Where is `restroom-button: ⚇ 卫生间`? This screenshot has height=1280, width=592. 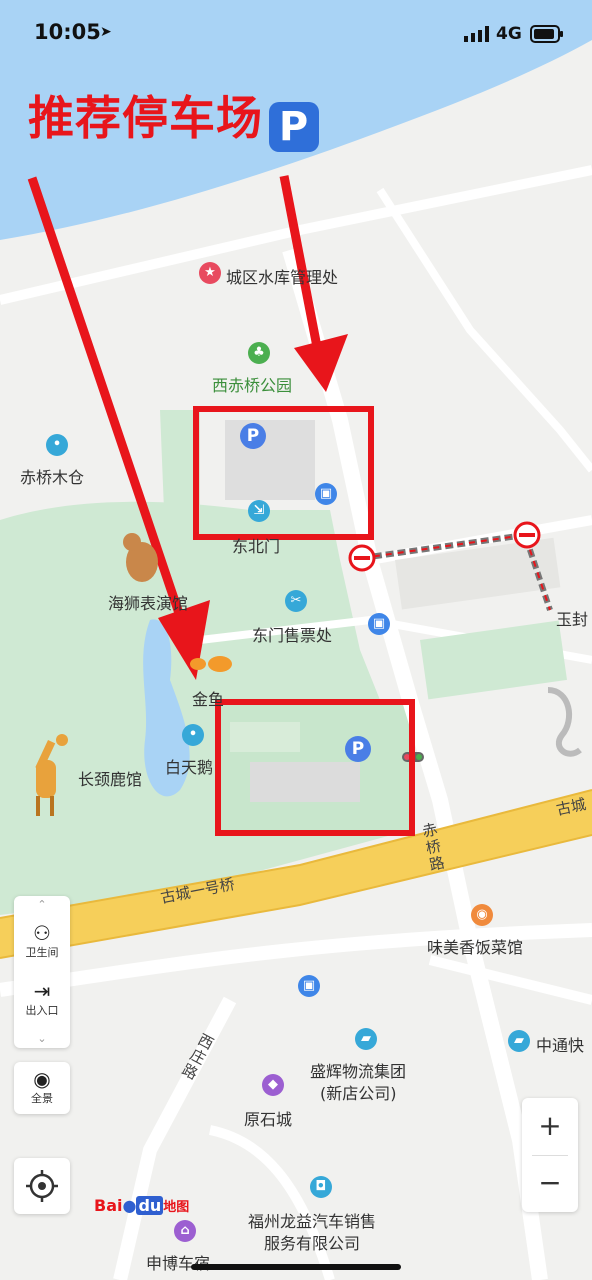 restroom-button: ⚇ 卫生间 is located at coordinates (42, 941).